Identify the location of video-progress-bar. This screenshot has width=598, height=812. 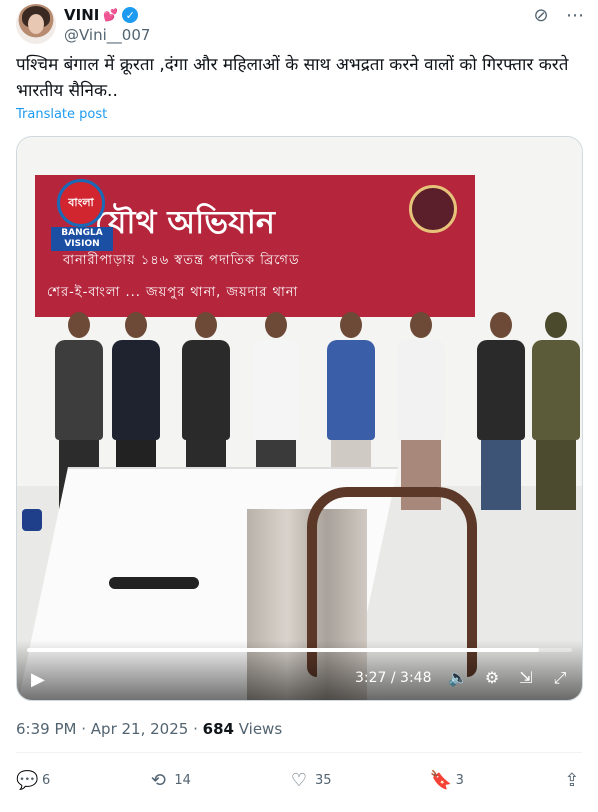
(299, 650).